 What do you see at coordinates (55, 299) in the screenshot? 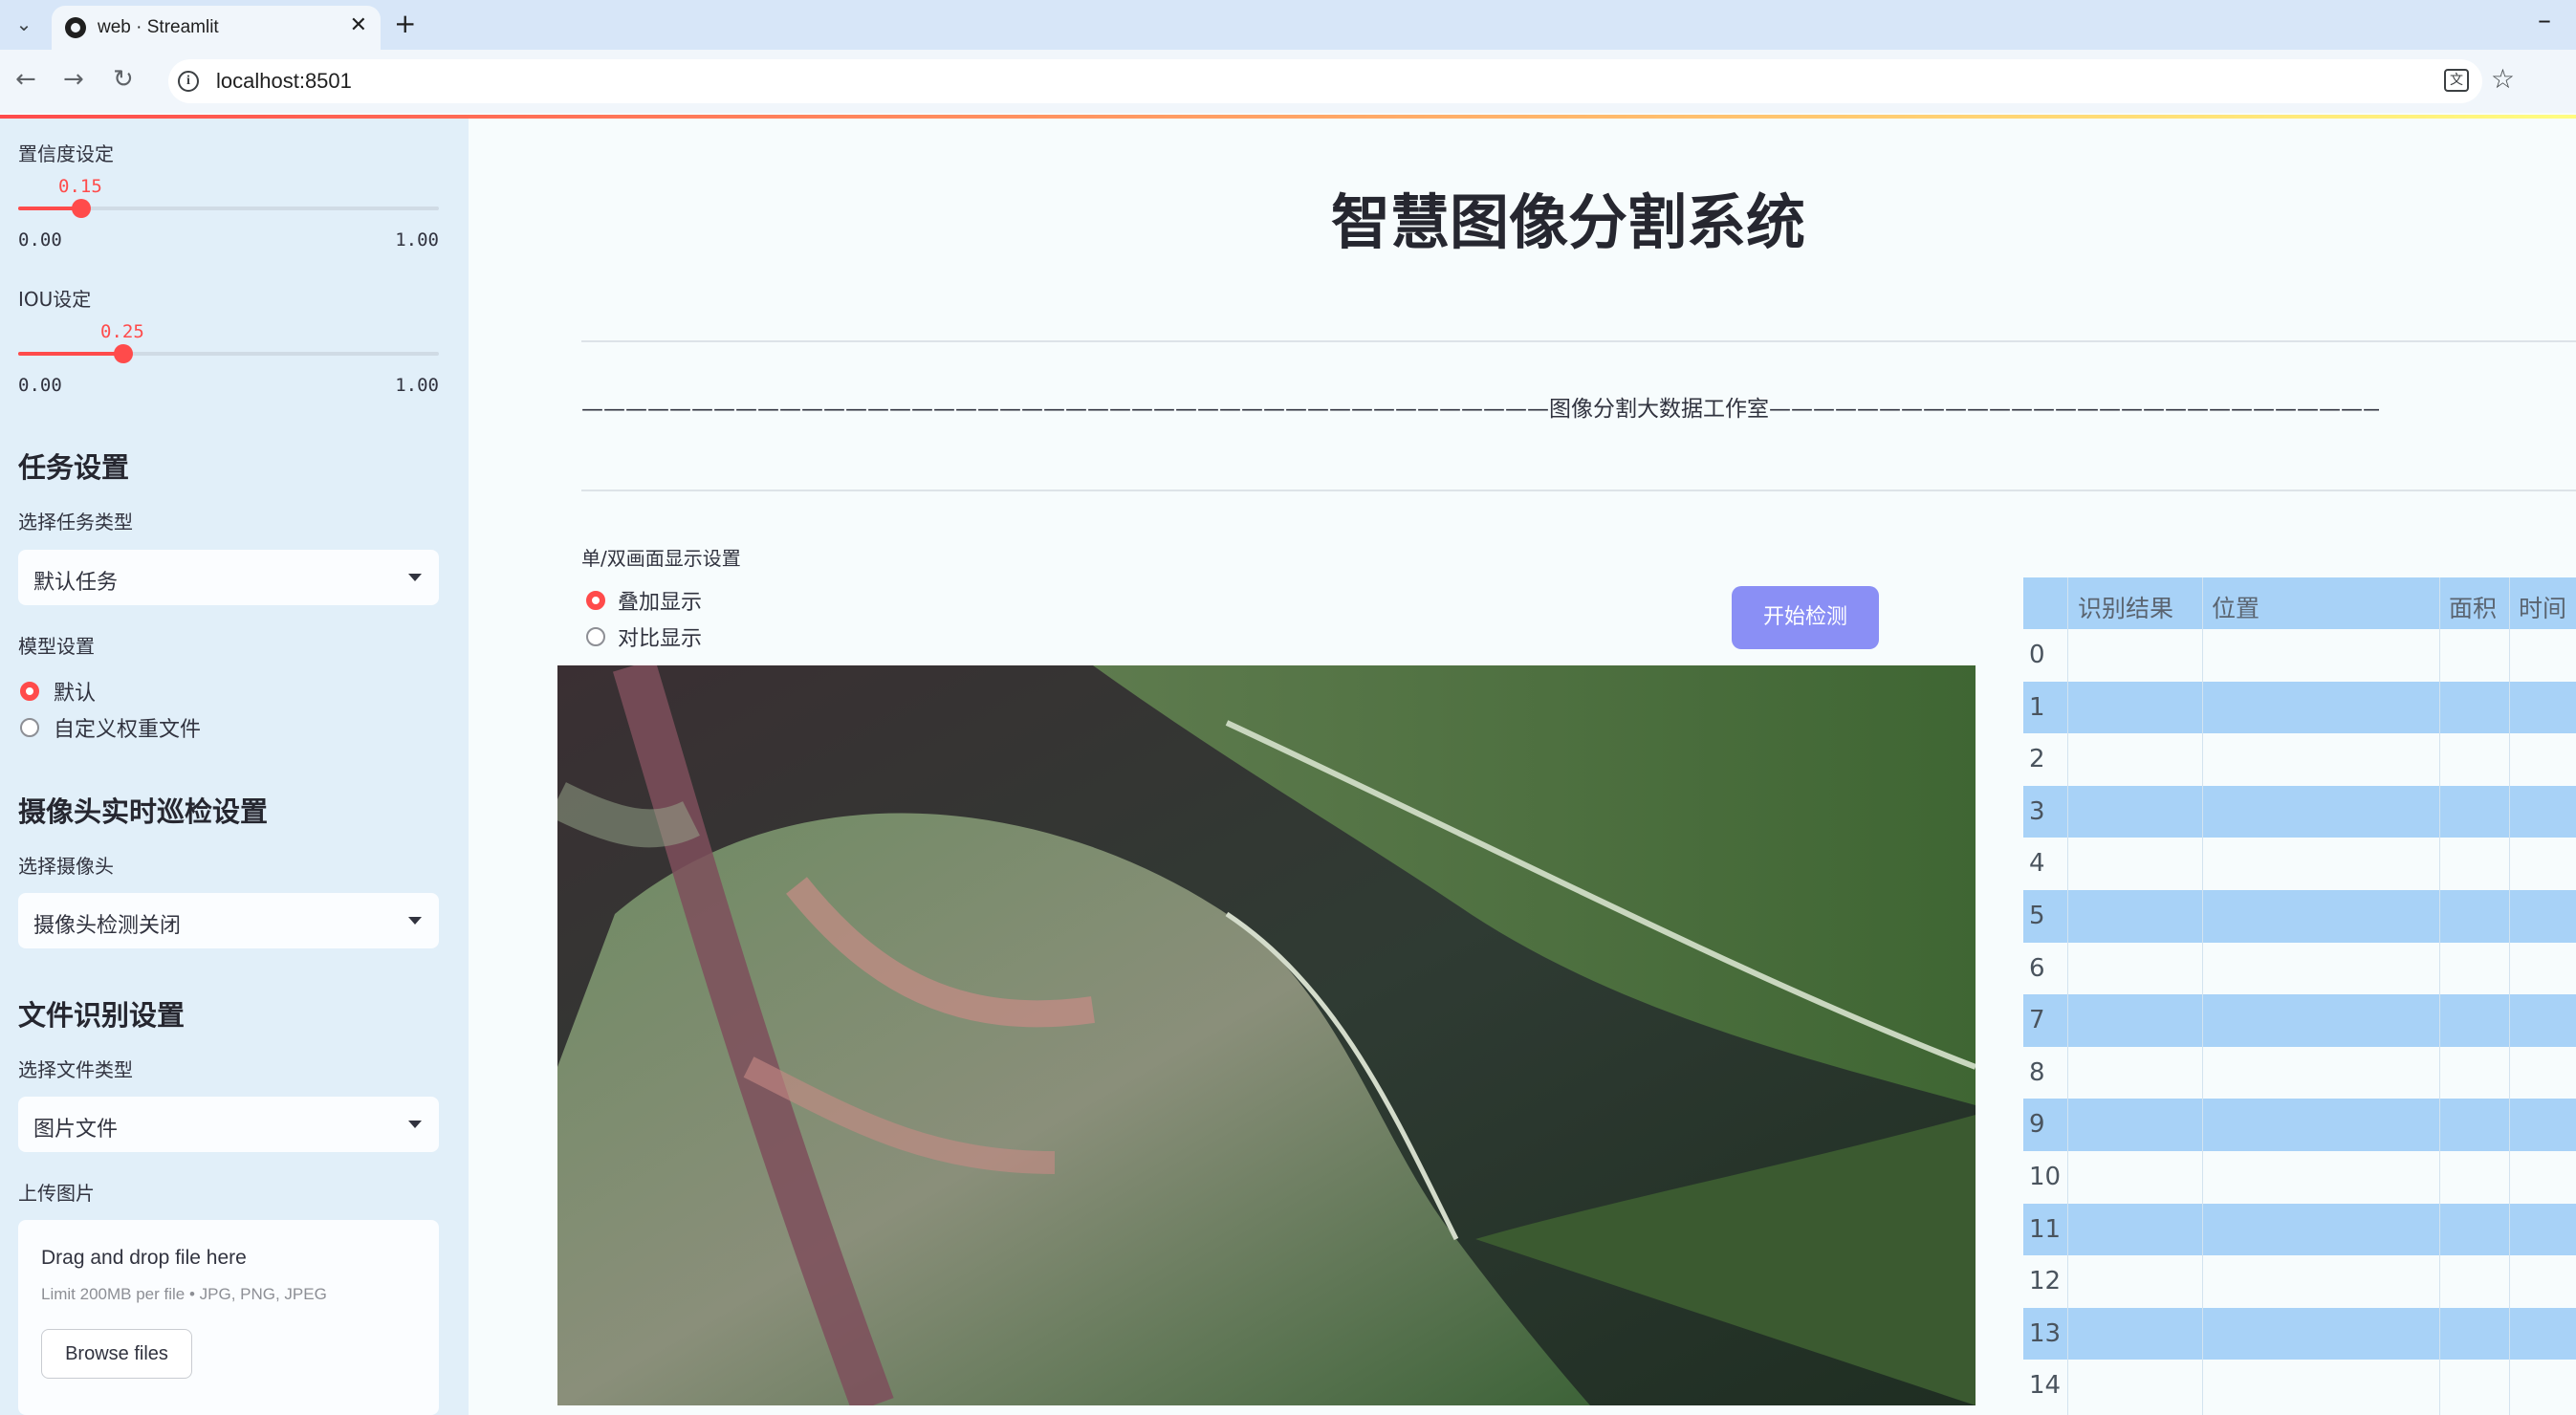
I see `iou-label: IOU设定` at bounding box center [55, 299].